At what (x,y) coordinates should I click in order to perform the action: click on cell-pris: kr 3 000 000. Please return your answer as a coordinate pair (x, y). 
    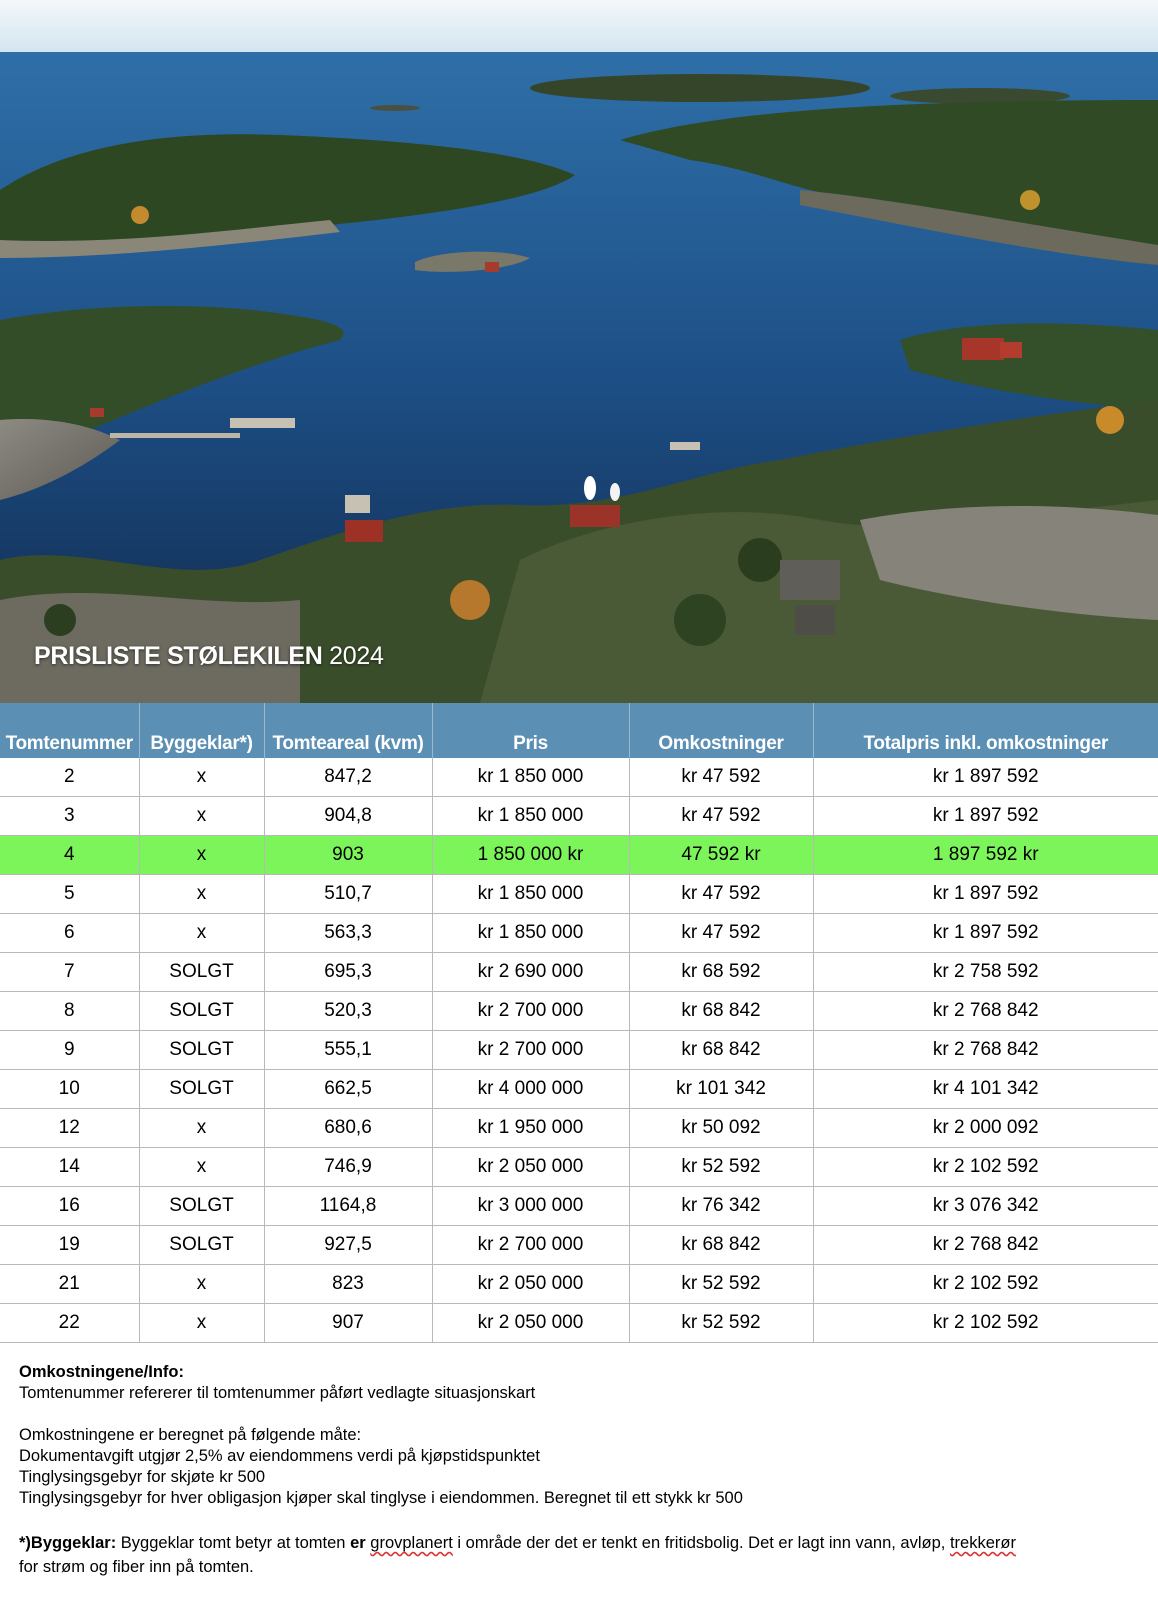
    Looking at the image, I should click on (531, 1206).